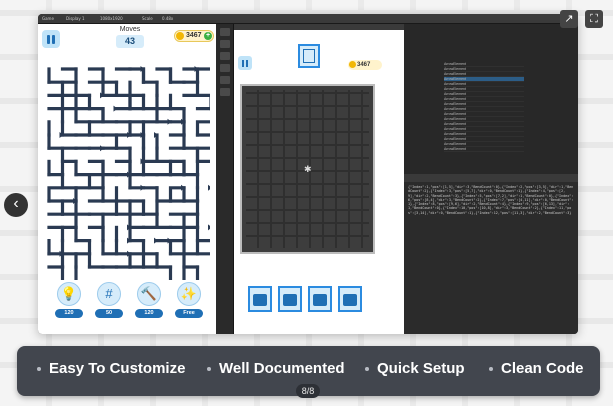  What do you see at coordinates (111, 368) in the screenshot?
I see `feature-item: Easy To Customize` at bounding box center [111, 368].